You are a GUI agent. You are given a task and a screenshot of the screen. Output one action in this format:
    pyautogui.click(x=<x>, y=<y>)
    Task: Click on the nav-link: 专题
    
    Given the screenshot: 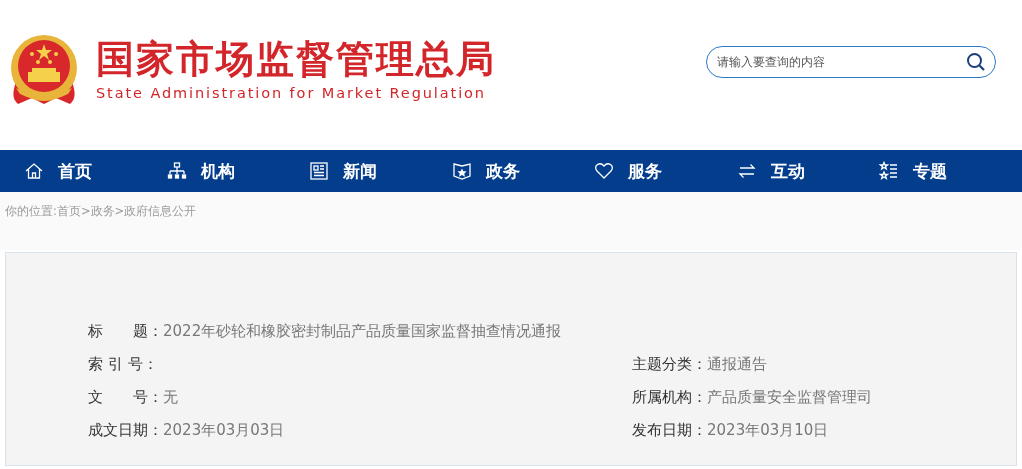 What is the action you would take?
    pyautogui.click(x=930, y=171)
    